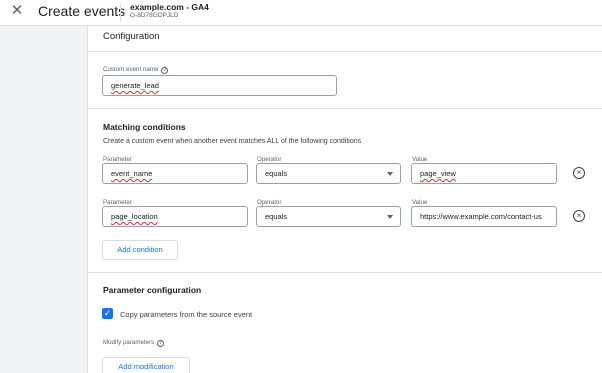 Image resolution: width=602 pixels, height=373 pixels. What do you see at coordinates (82, 11) in the screenshot?
I see `page-title: Create events` at bounding box center [82, 11].